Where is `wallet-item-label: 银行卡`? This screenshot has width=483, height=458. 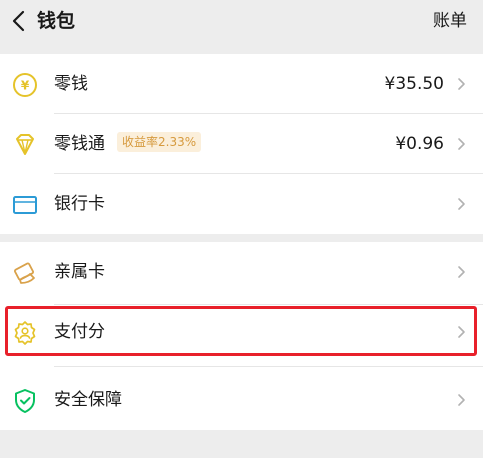 wallet-item-label: 银行卡 is located at coordinates (79, 204).